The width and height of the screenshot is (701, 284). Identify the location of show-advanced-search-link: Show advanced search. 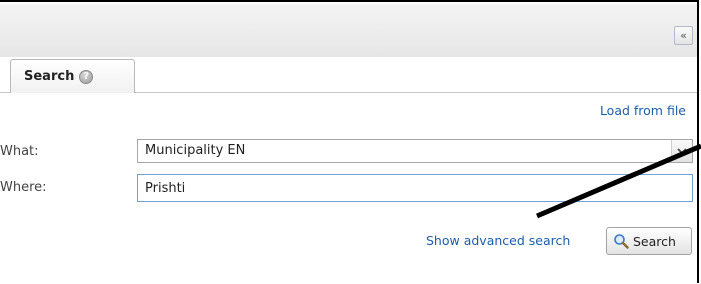
(498, 240).